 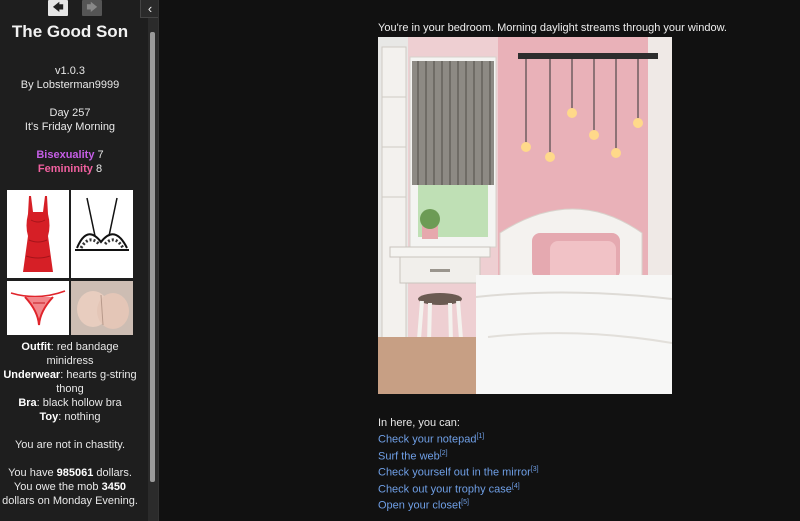 What do you see at coordinates (58, 8) in the screenshot?
I see `back-arrow-icon: 🡄` at bounding box center [58, 8].